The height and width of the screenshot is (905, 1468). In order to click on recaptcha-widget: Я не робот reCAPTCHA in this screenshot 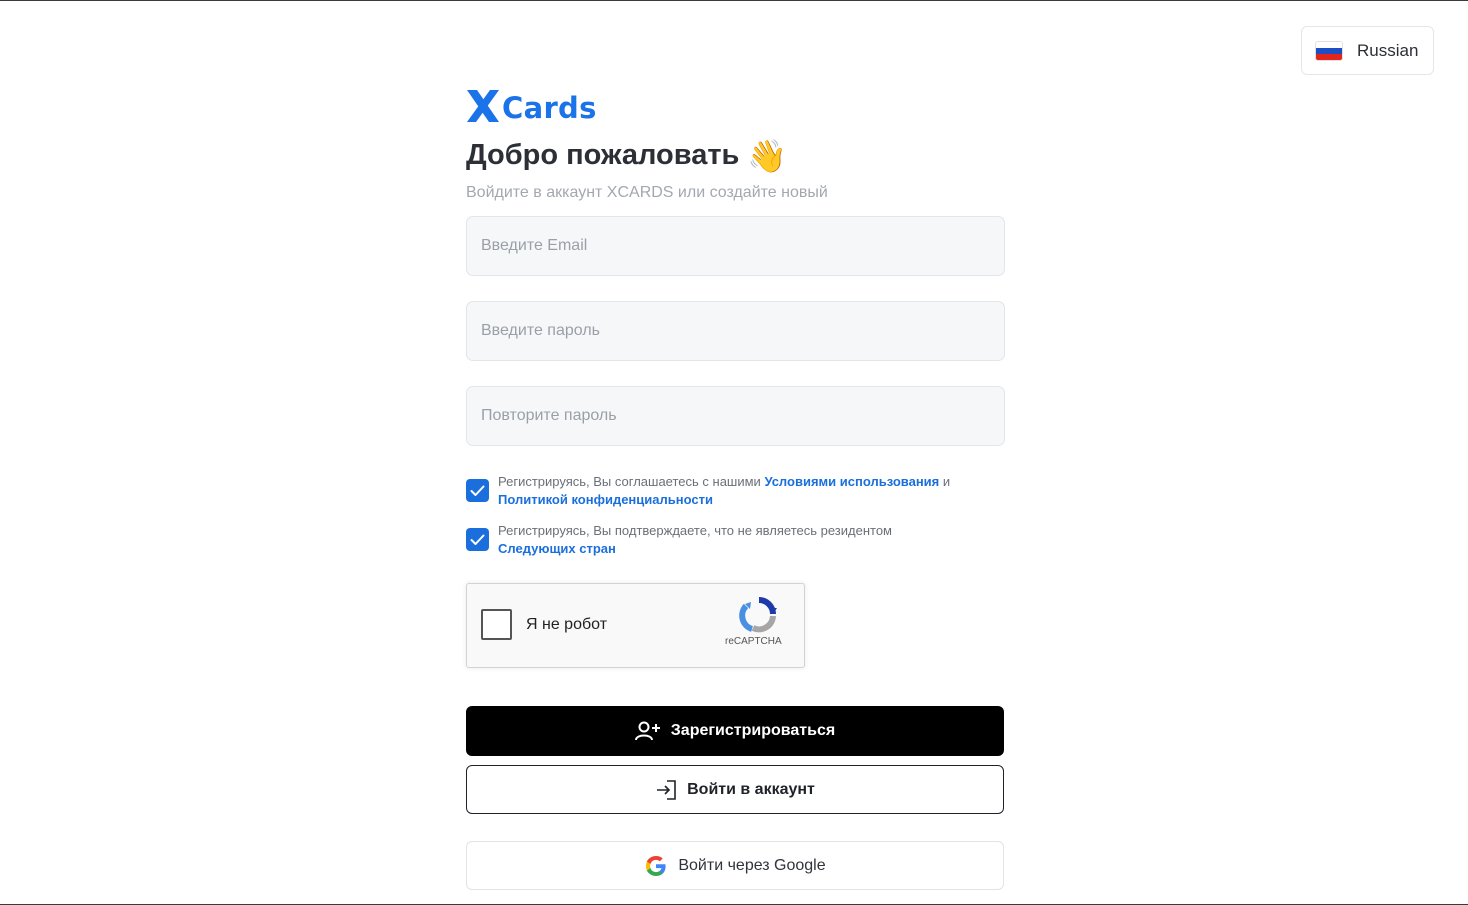, I will do `click(635, 625)`.